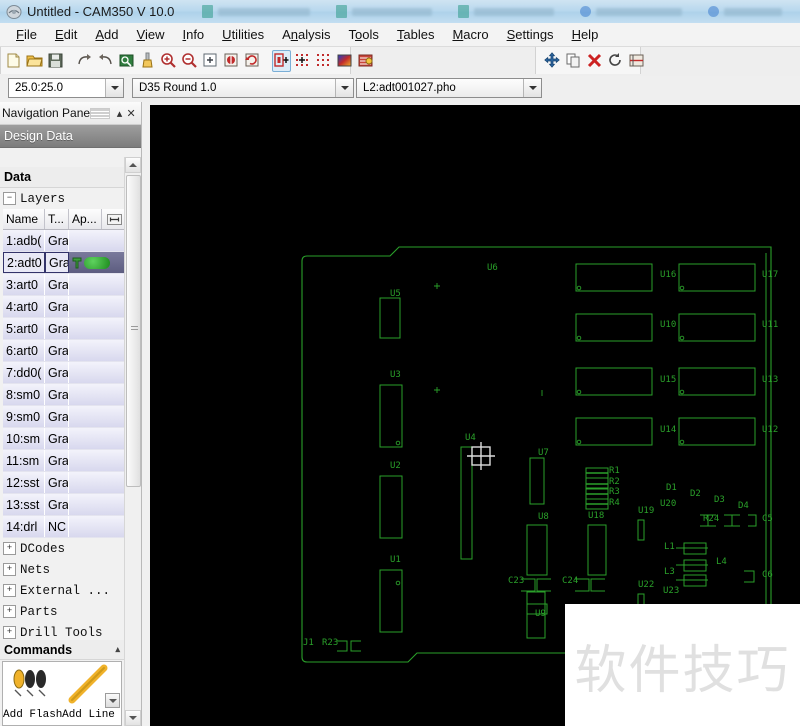 The image size is (800, 726). What do you see at coordinates (9, 198) in the screenshot?
I see `expander-icon: −` at bounding box center [9, 198].